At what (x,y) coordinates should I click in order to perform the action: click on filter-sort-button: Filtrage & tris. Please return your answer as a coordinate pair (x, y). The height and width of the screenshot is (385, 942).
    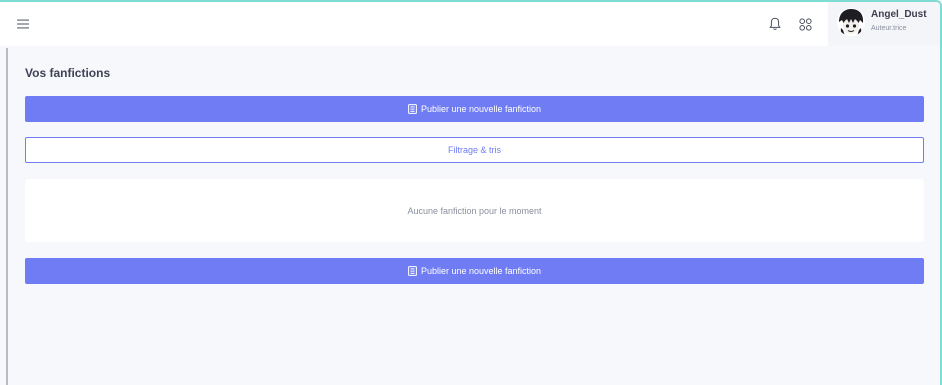
    Looking at the image, I should click on (474, 150).